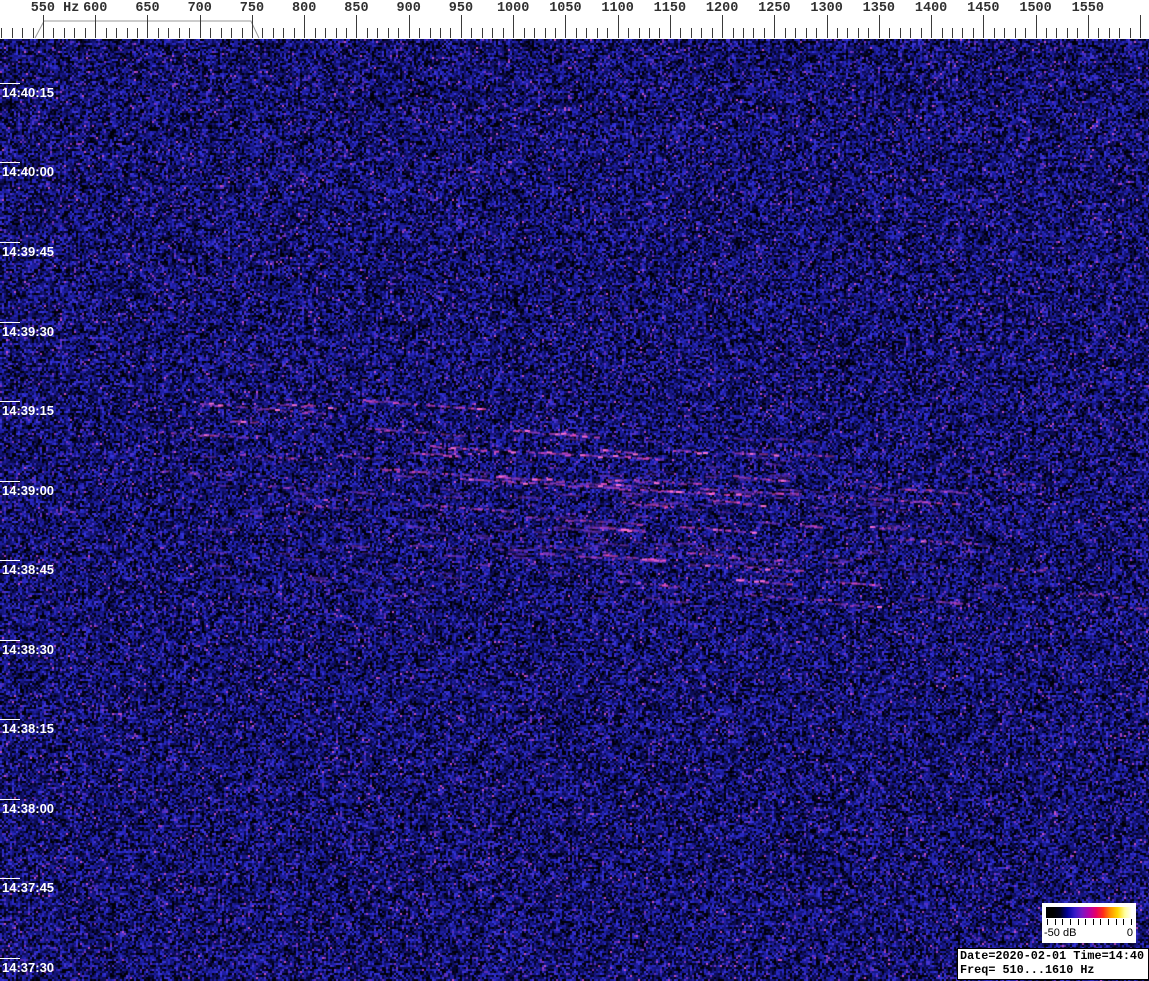 The width and height of the screenshot is (1149, 981). I want to click on freq-label: 550 Hz, so click(55, 8).